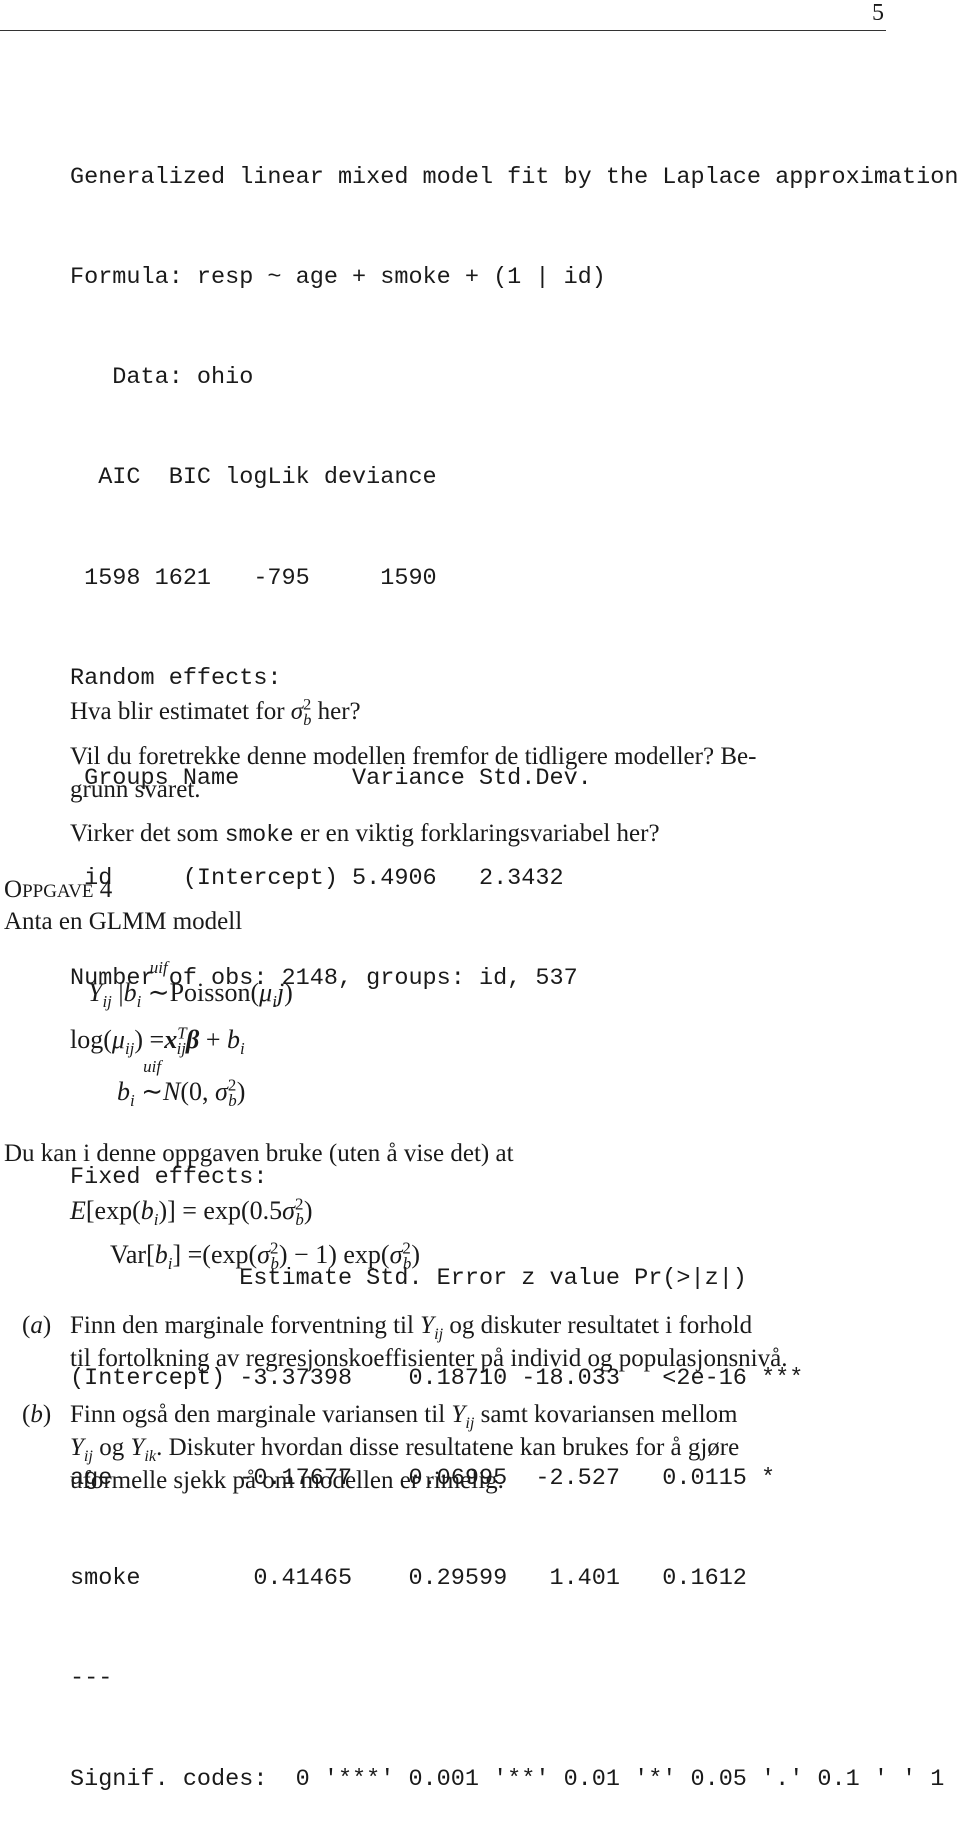 The width and height of the screenshot is (960, 1829). I want to click on item-text: Finn også den marginale variansen til, so click(261, 1414).